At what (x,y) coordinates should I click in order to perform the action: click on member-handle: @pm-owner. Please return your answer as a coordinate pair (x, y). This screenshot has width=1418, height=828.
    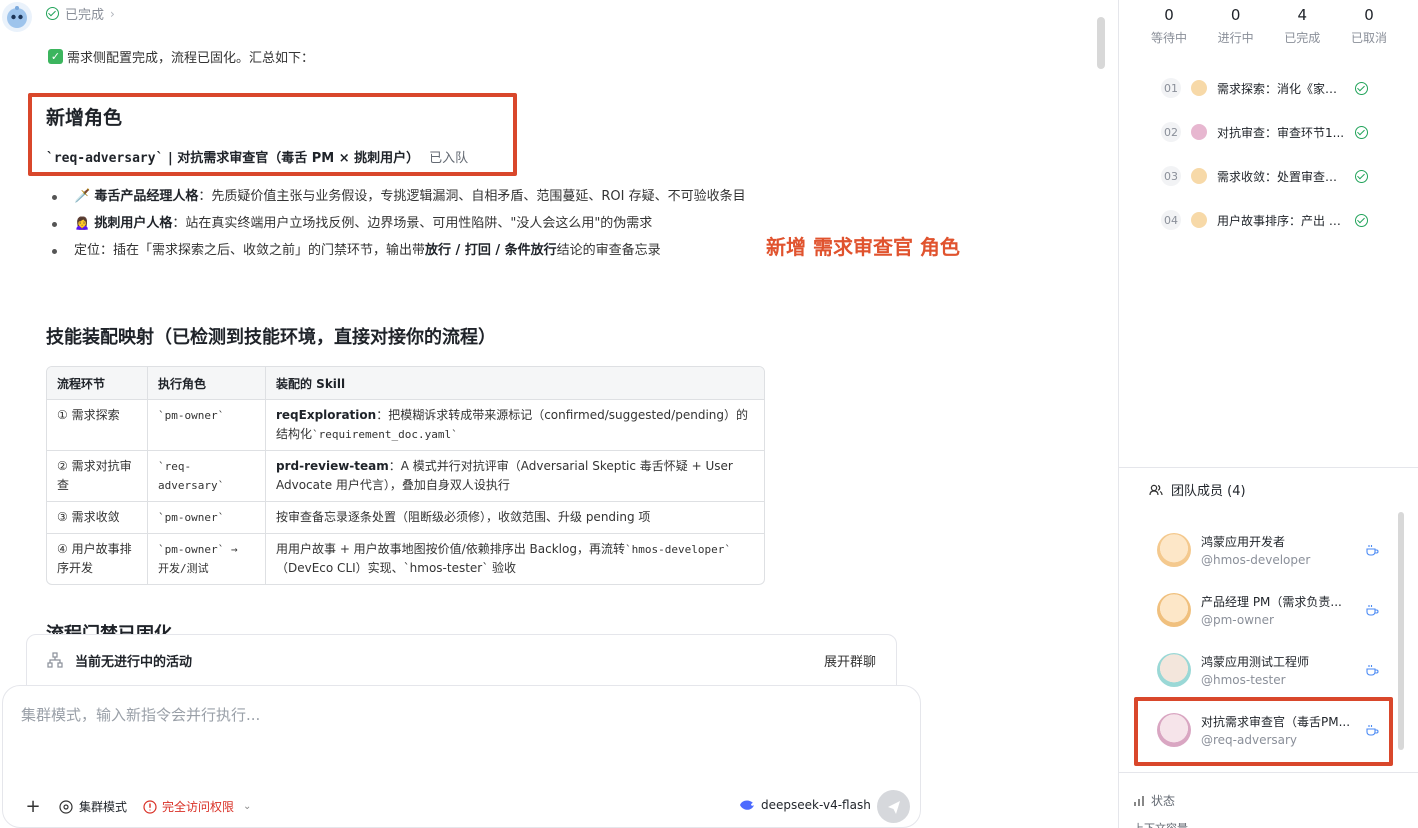
    Looking at the image, I should click on (1237, 620).